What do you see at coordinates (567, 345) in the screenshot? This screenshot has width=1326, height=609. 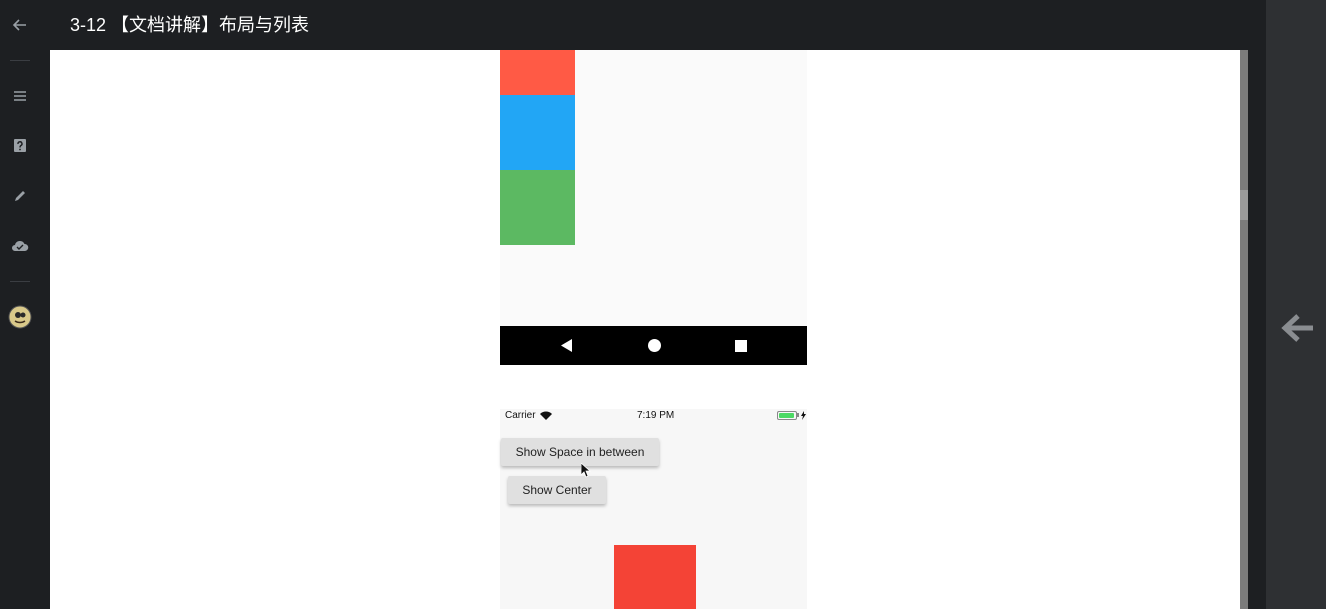 I see `nav-back-icon` at bounding box center [567, 345].